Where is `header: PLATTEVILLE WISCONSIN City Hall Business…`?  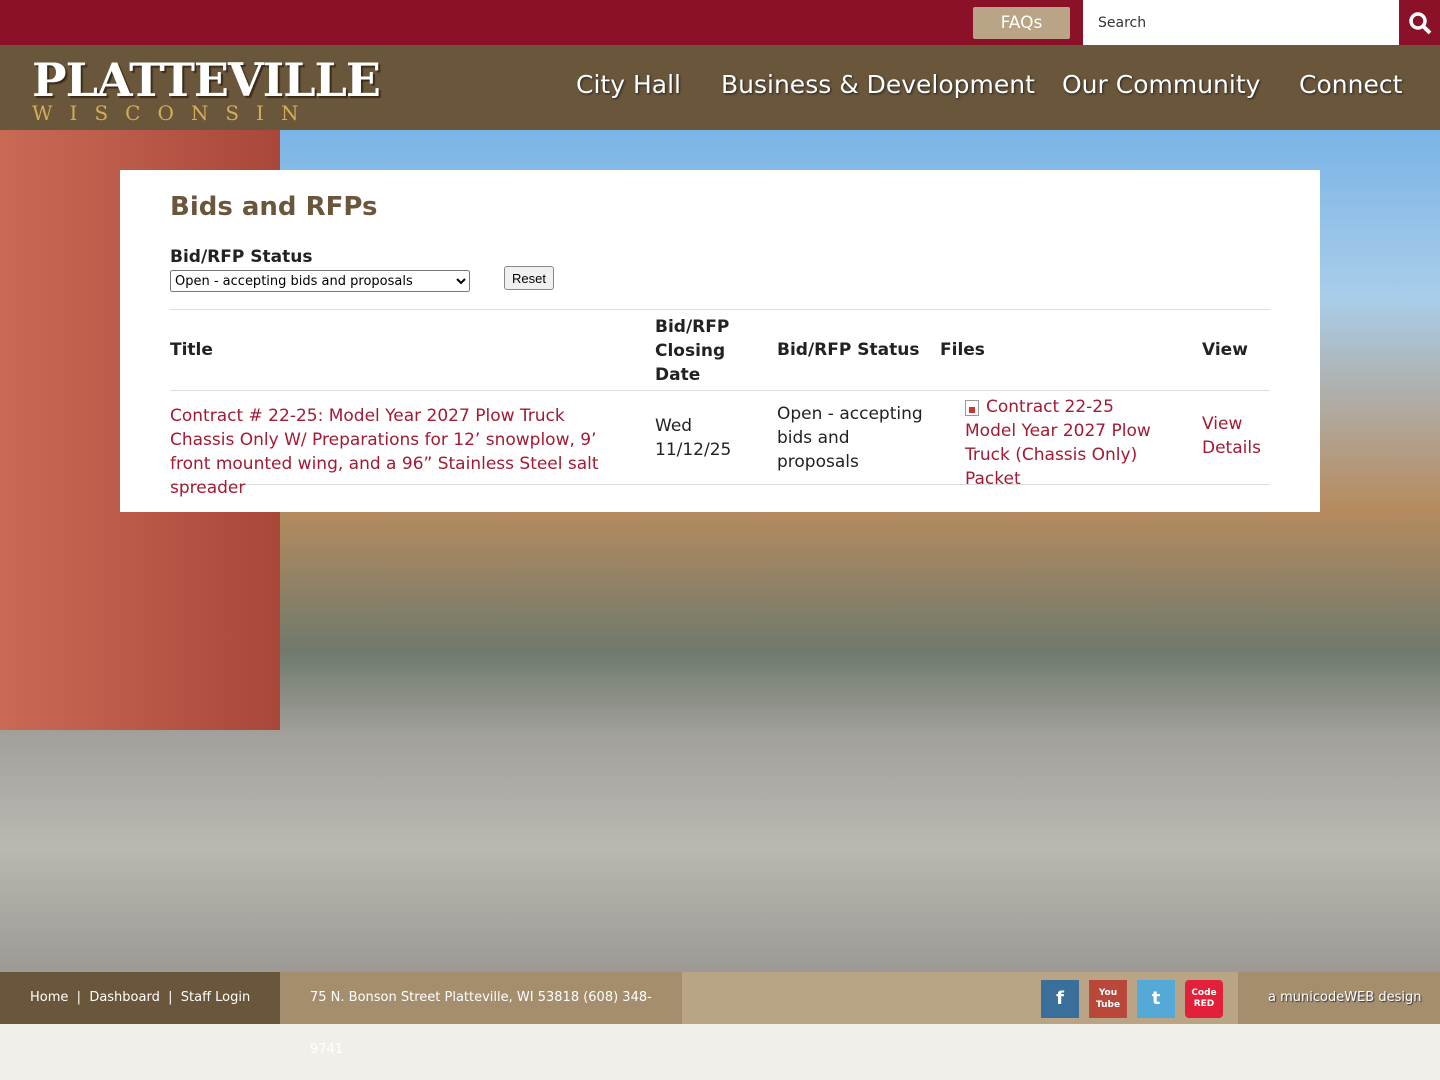 header: PLATTEVILLE WISCONSIN City Hall Business… is located at coordinates (720, 87).